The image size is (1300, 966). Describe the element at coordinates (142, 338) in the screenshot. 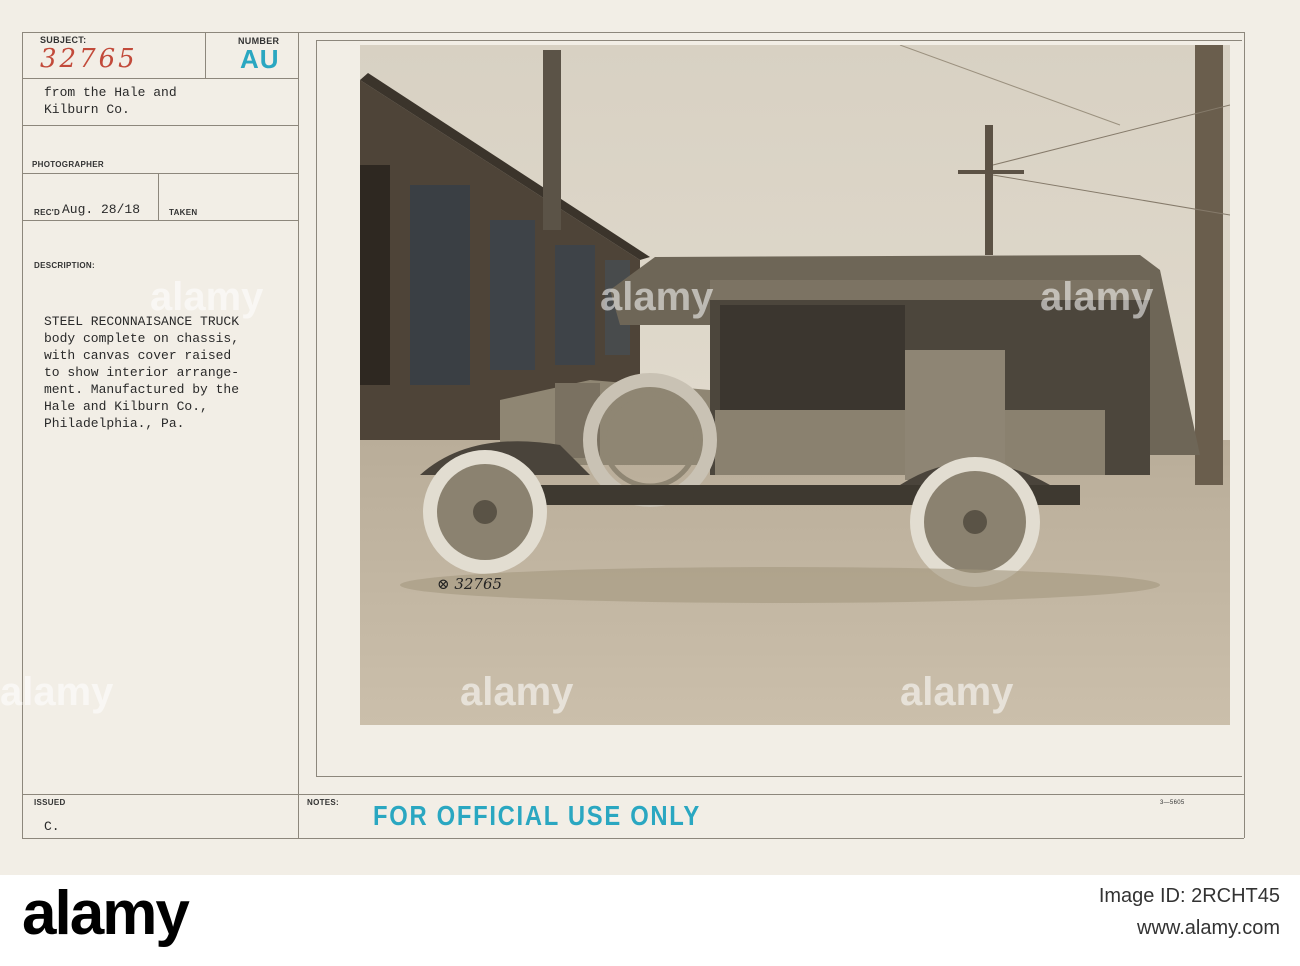

I see `description-line: body complete on chassis,` at that location.